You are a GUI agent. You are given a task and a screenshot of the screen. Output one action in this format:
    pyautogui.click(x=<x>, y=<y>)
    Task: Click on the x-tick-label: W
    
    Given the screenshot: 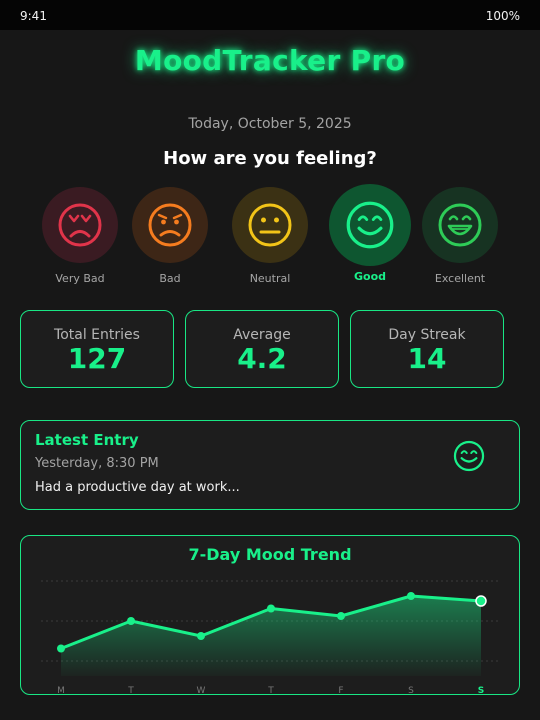 What is the action you would take?
    pyautogui.click(x=201, y=690)
    